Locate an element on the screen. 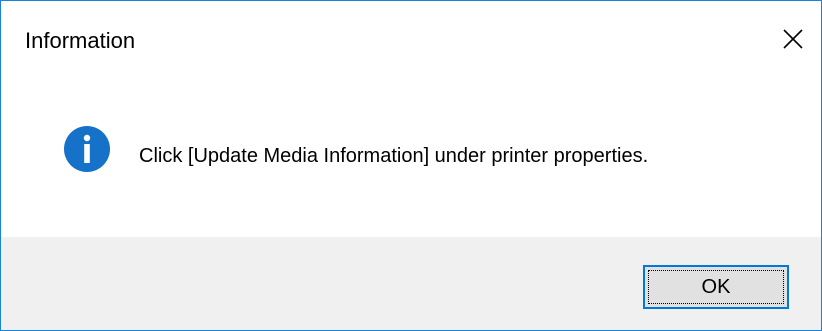 The width and height of the screenshot is (822, 331). close-icon is located at coordinates (793, 39).